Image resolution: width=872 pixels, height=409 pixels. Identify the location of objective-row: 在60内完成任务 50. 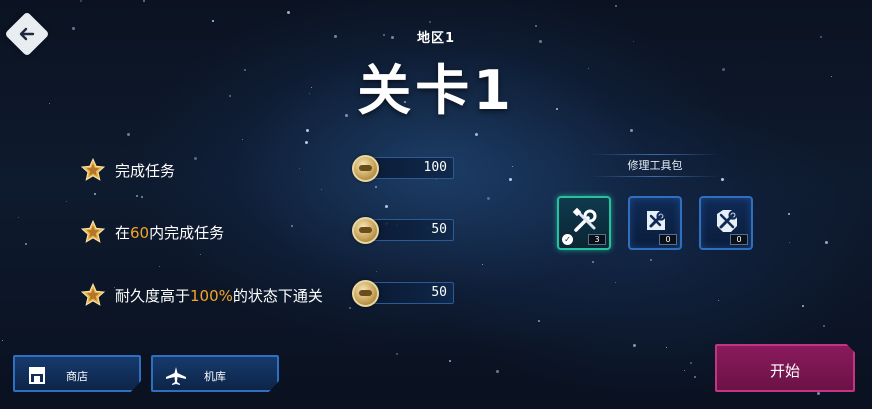
(270, 232).